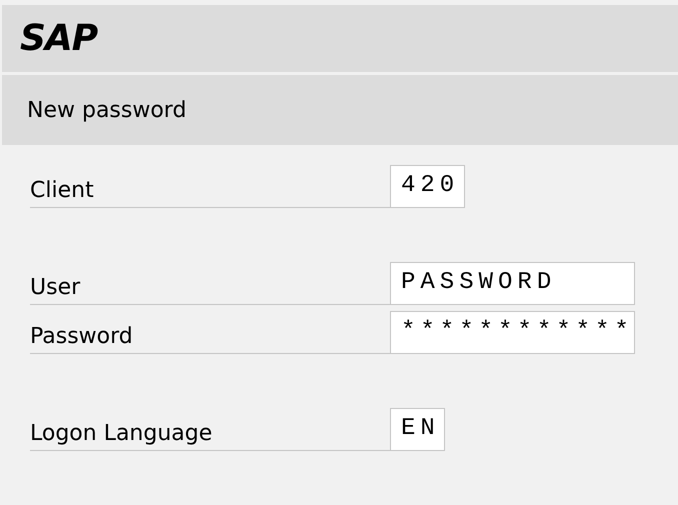  Describe the element at coordinates (427, 186) in the screenshot. I see `input-field: 420` at that location.